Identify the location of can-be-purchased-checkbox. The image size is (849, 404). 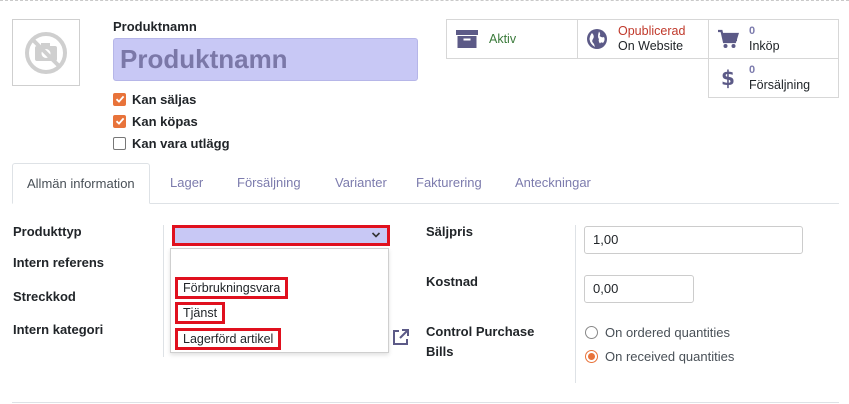
(119, 121).